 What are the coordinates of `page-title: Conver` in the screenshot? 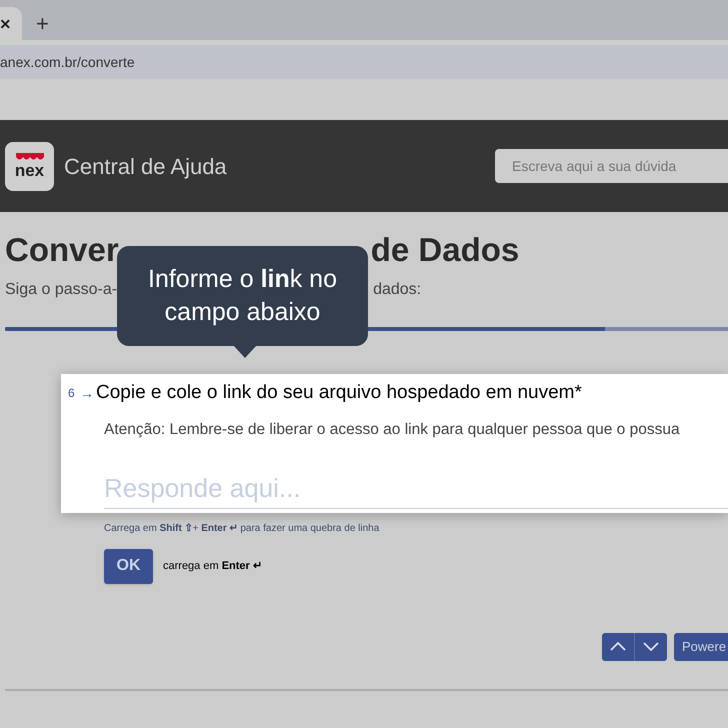 It's located at (62, 250).